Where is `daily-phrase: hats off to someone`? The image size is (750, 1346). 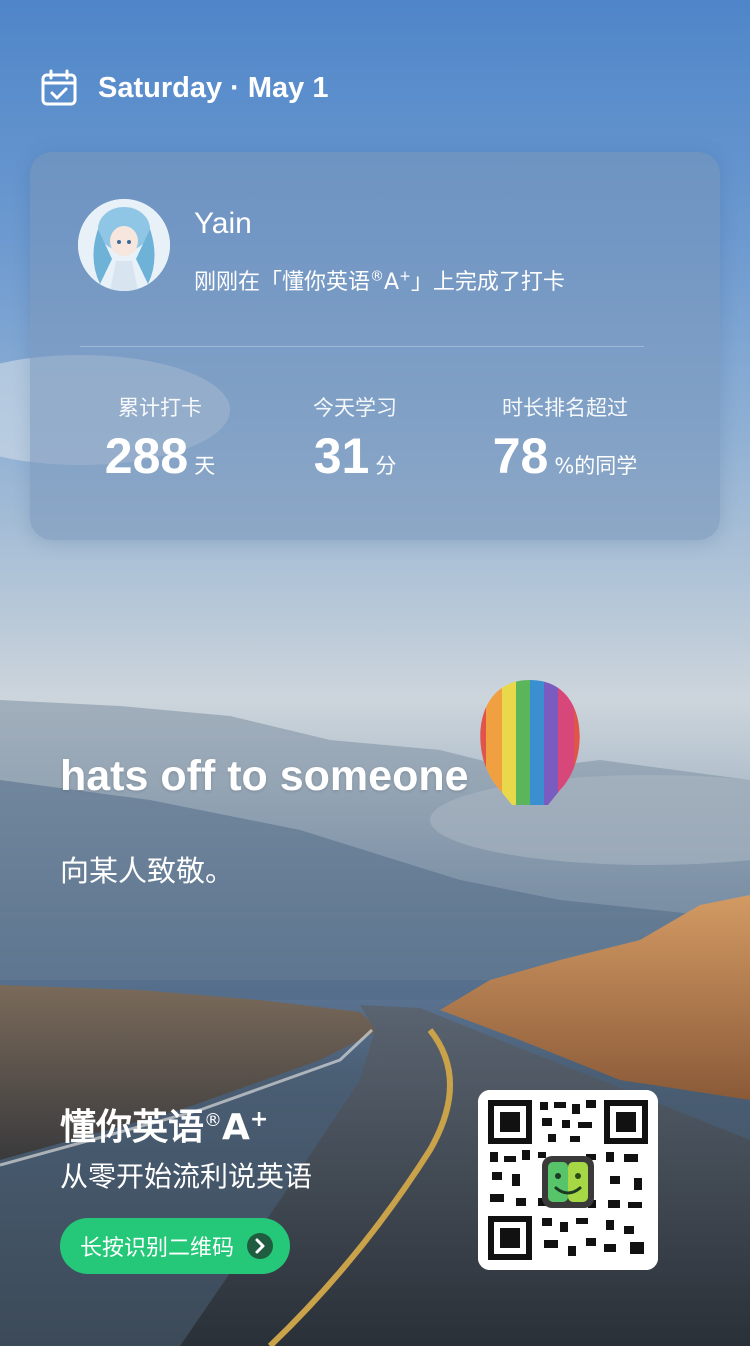
daily-phrase: hats off to someone is located at coordinates (264, 776).